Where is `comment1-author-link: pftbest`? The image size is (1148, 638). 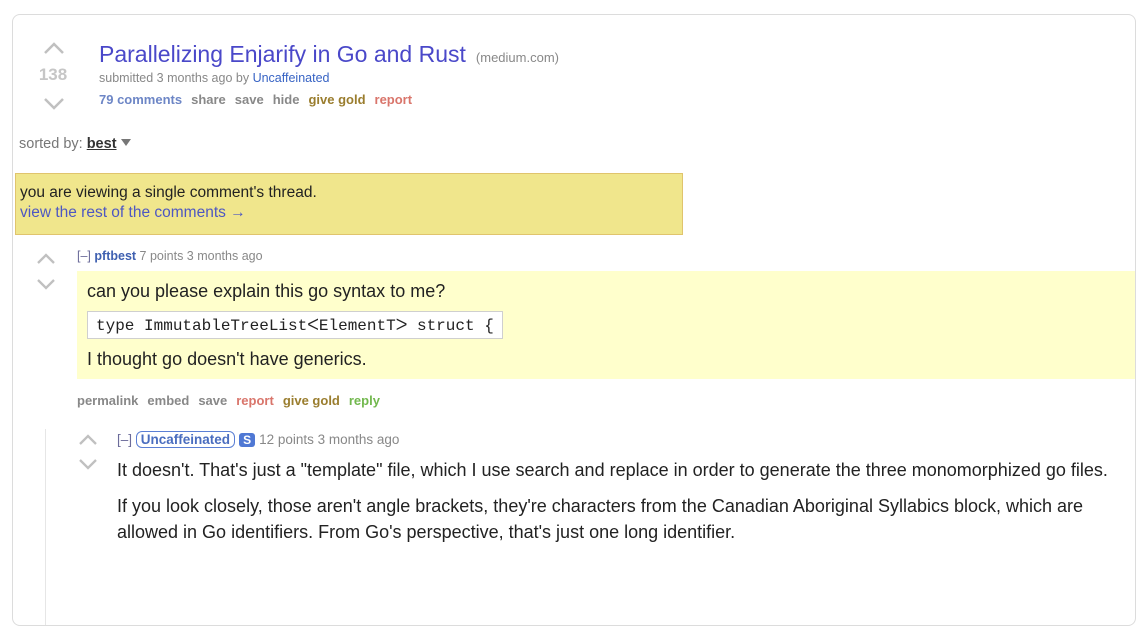 comment1-author-link: pftbest is located at coordinates (115, 256).